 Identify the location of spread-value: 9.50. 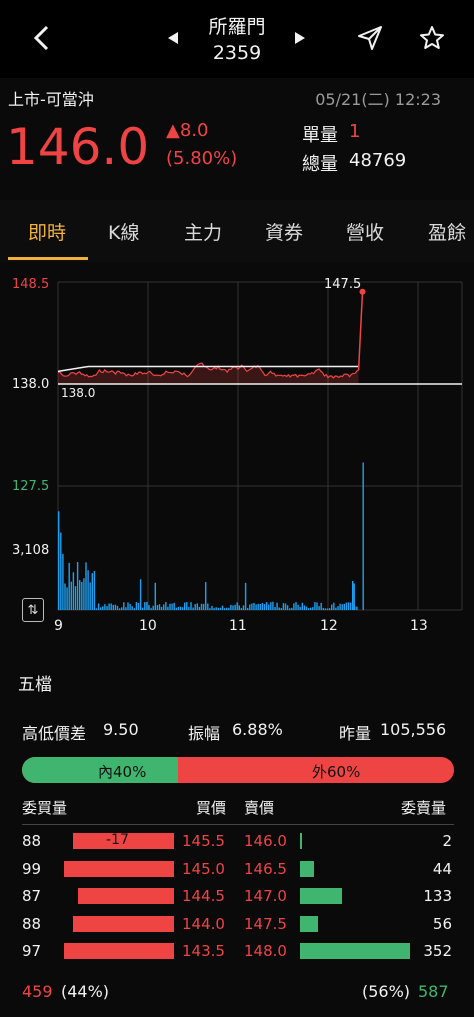
(121, 729).